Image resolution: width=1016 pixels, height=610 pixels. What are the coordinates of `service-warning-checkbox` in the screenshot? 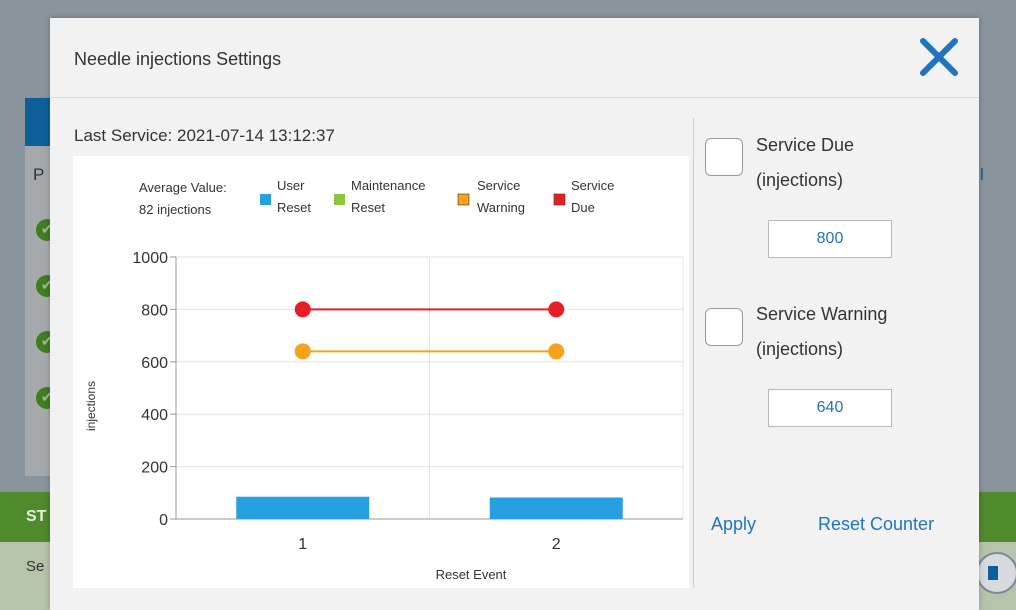 It's located at (724, 327).